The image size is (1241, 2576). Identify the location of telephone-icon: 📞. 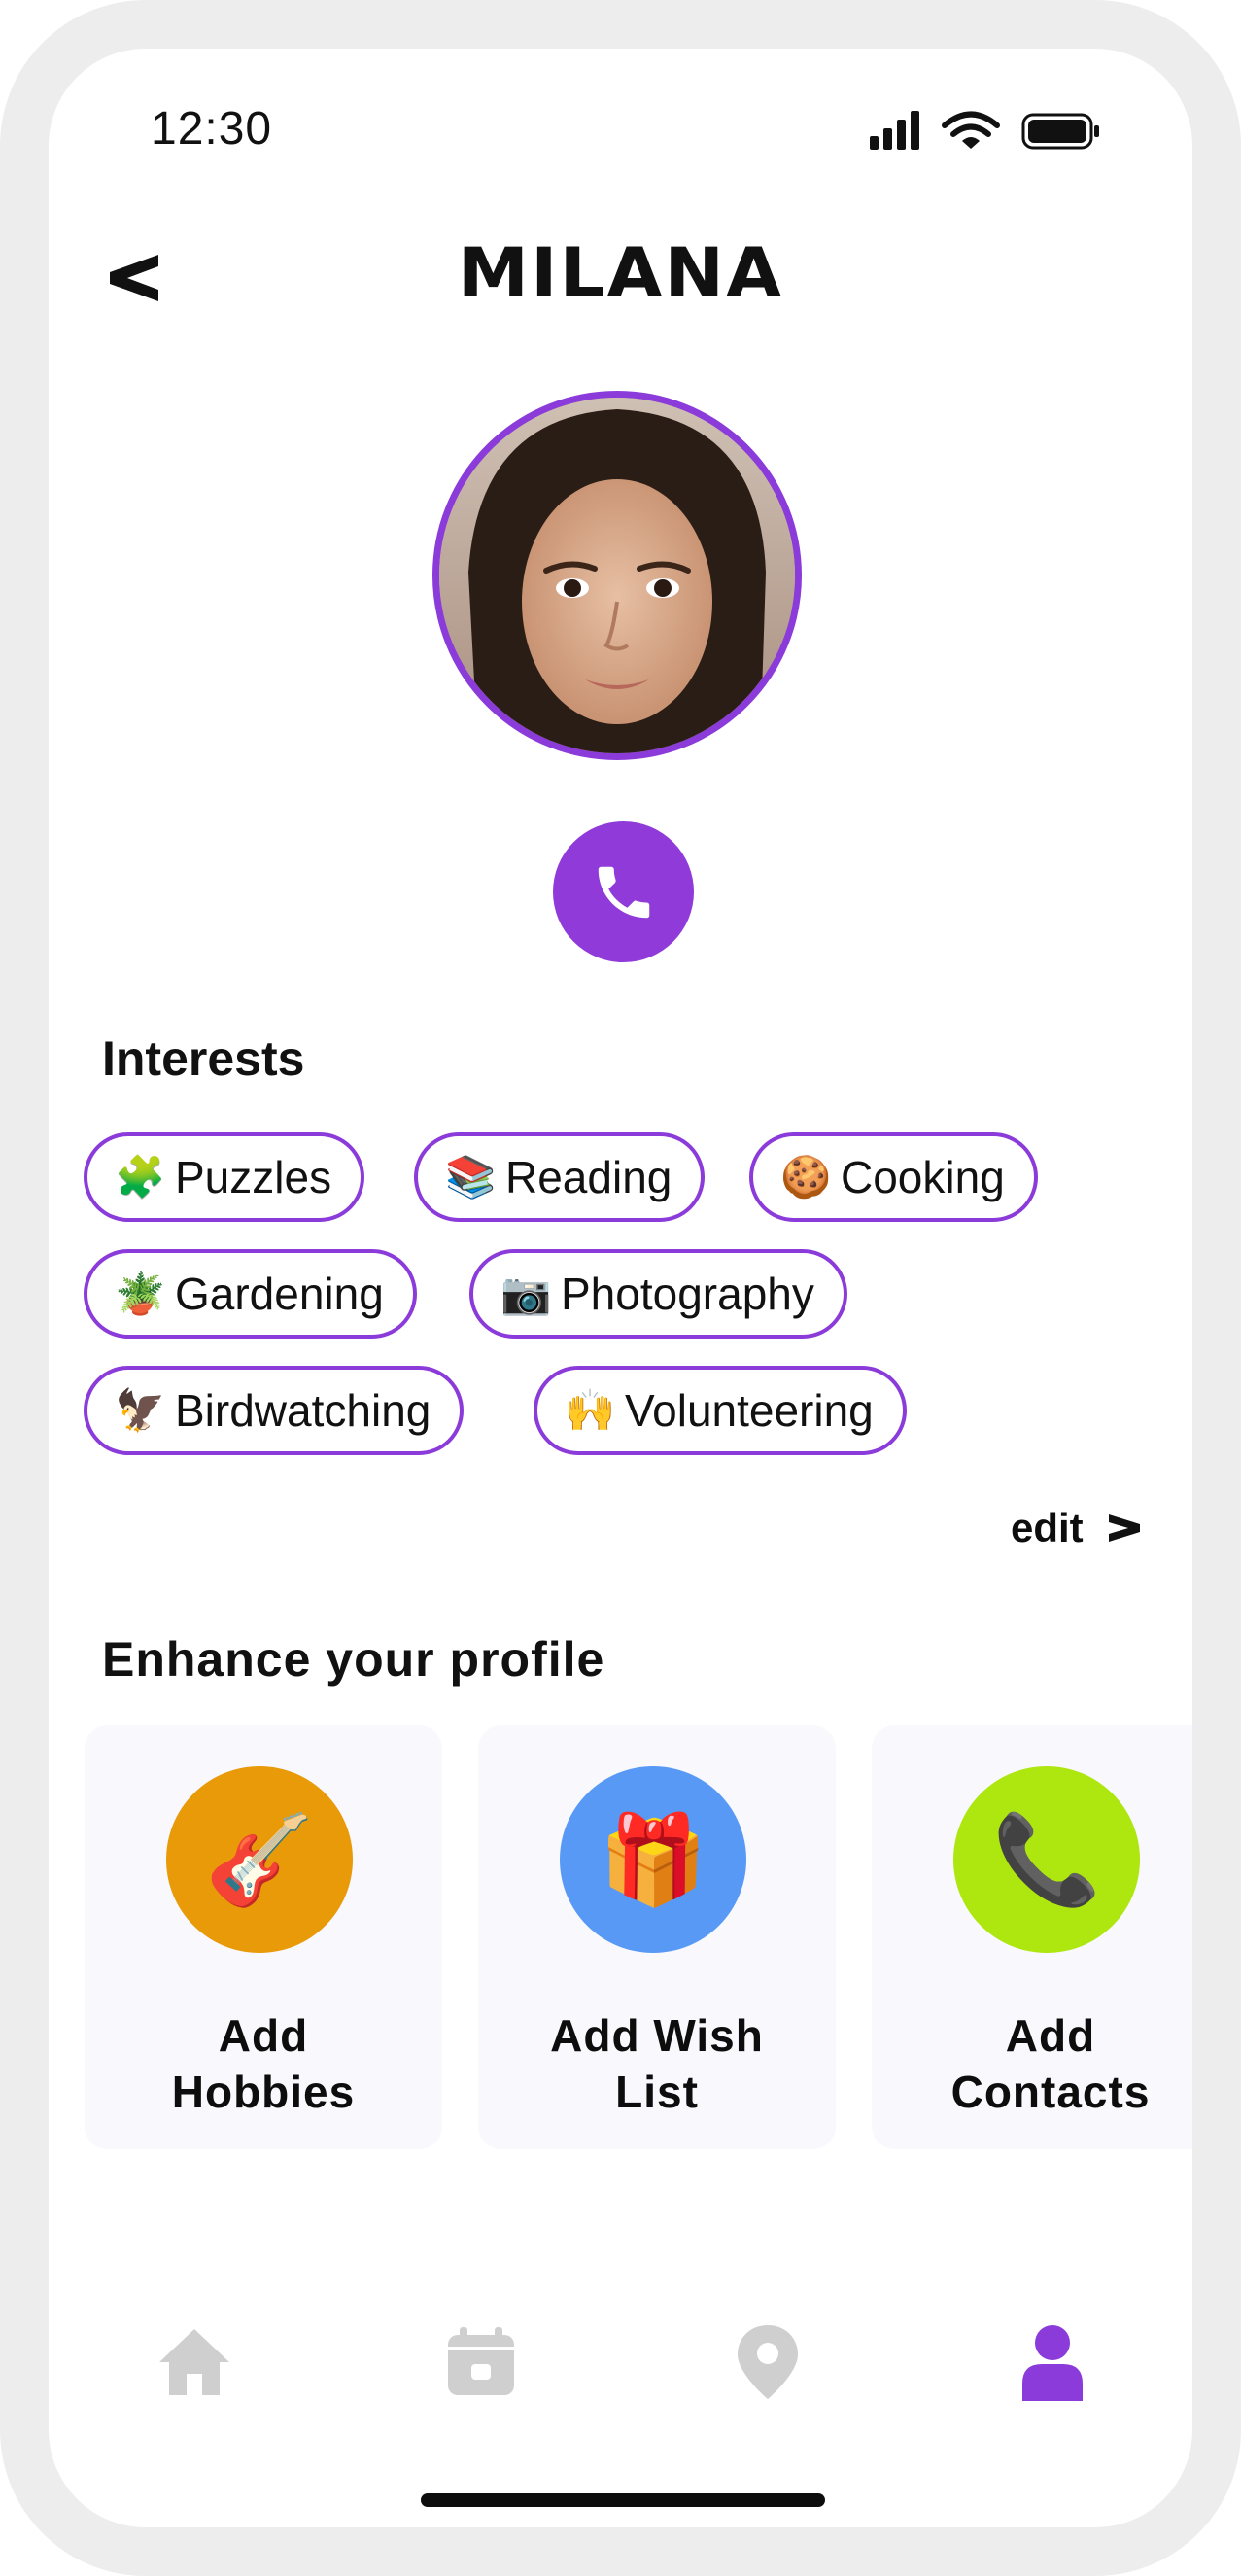
(1046, 1860).